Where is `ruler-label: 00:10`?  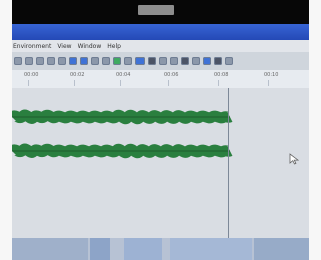
ruler-label: 00:10 is located at coordinates (271, 75).